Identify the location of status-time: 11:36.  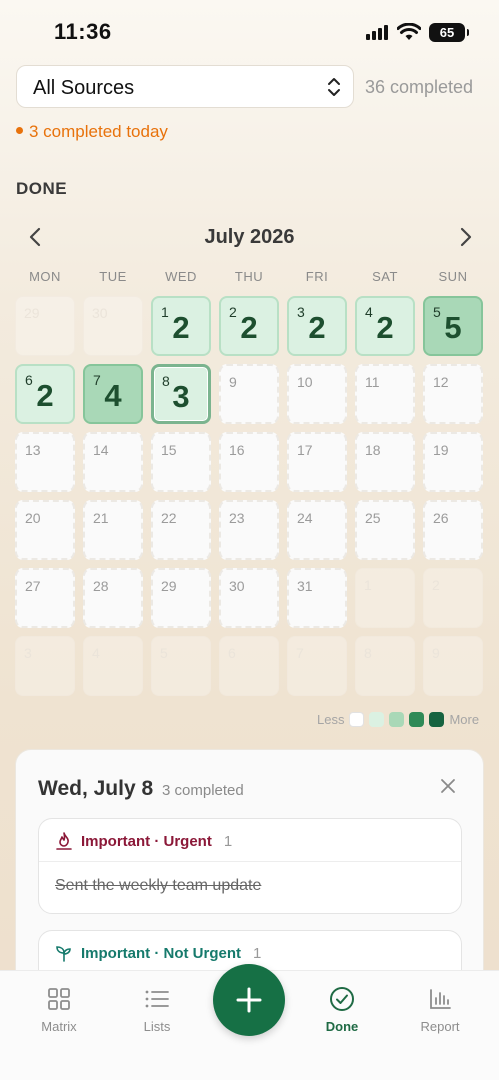
(83, 31).